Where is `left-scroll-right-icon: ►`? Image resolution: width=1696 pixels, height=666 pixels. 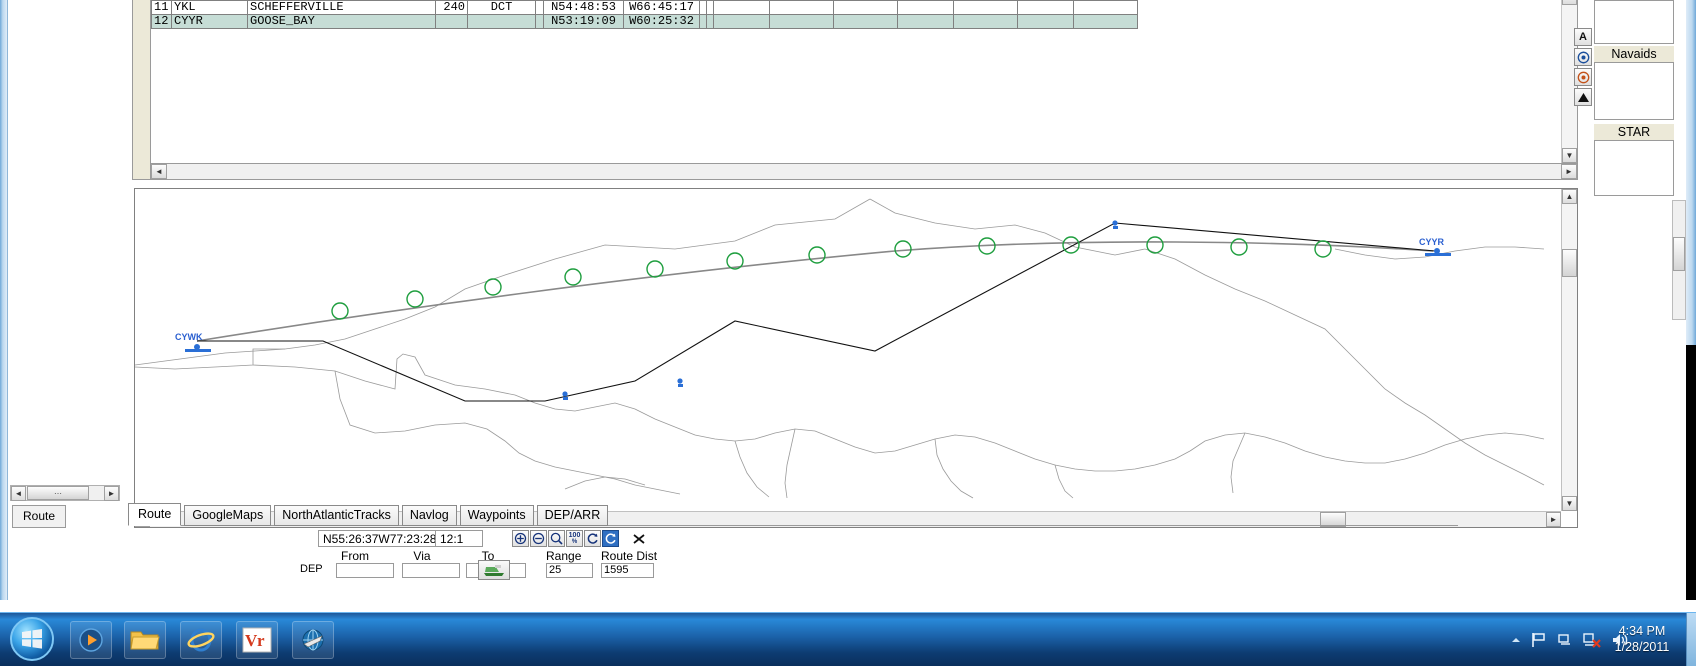
left-scroll-right-icon: ► is located at coordinates (111, 493).